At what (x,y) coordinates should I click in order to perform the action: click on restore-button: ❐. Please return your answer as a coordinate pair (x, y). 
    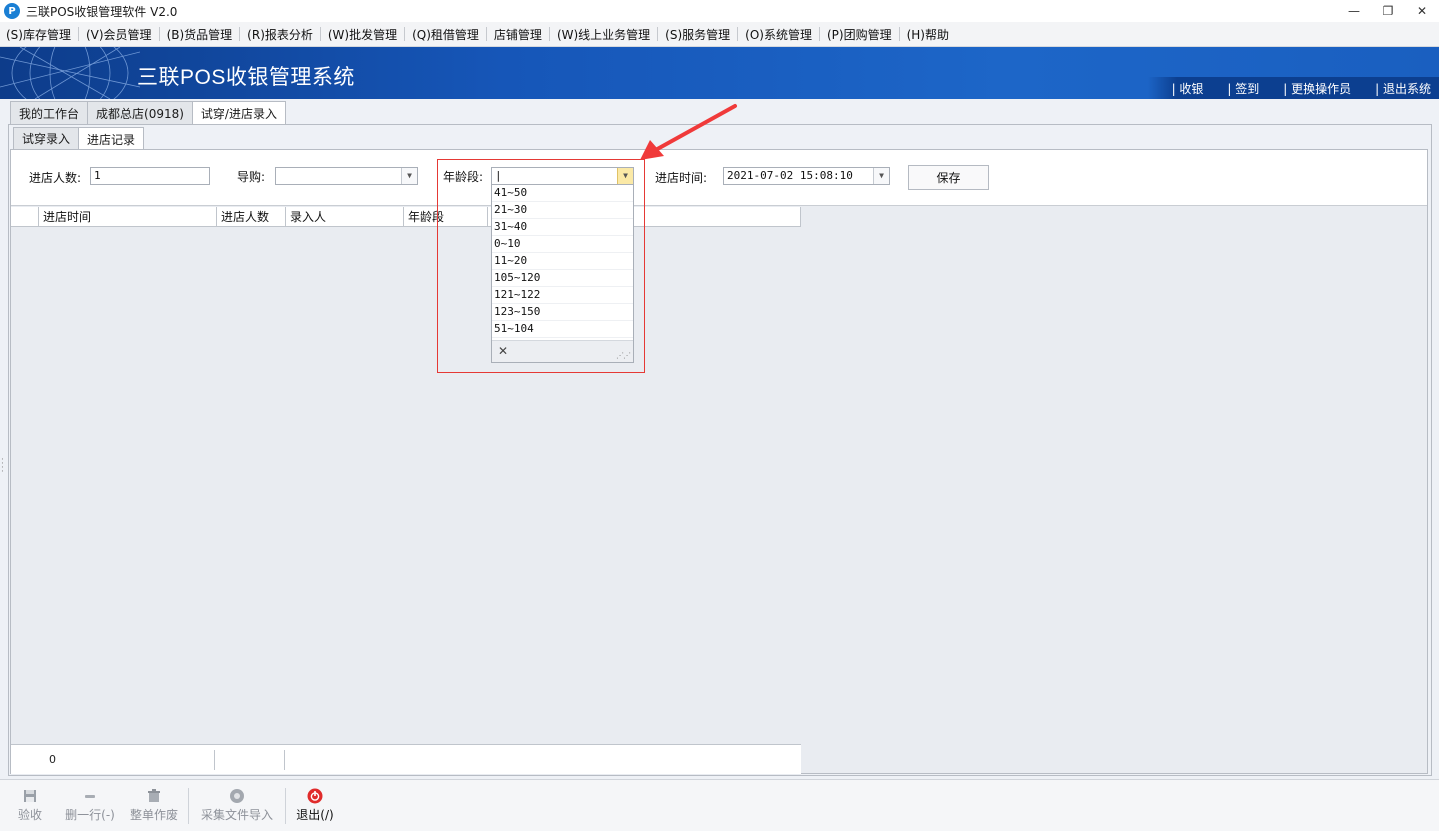
    Looking at the image, I should click on (1388, 11).